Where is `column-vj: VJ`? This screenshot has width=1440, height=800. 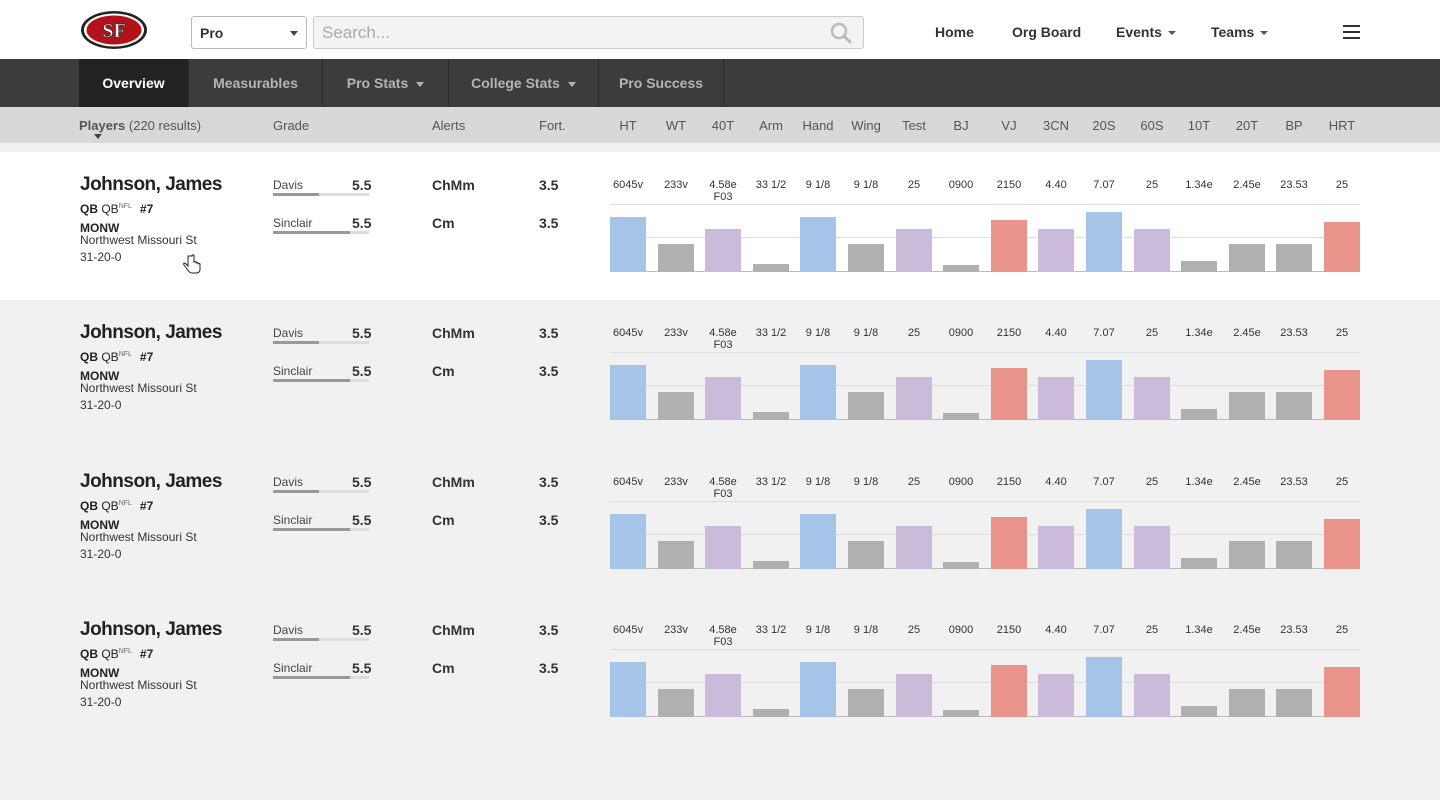 column-vj: VJ is located at coordinates (1009, 125).